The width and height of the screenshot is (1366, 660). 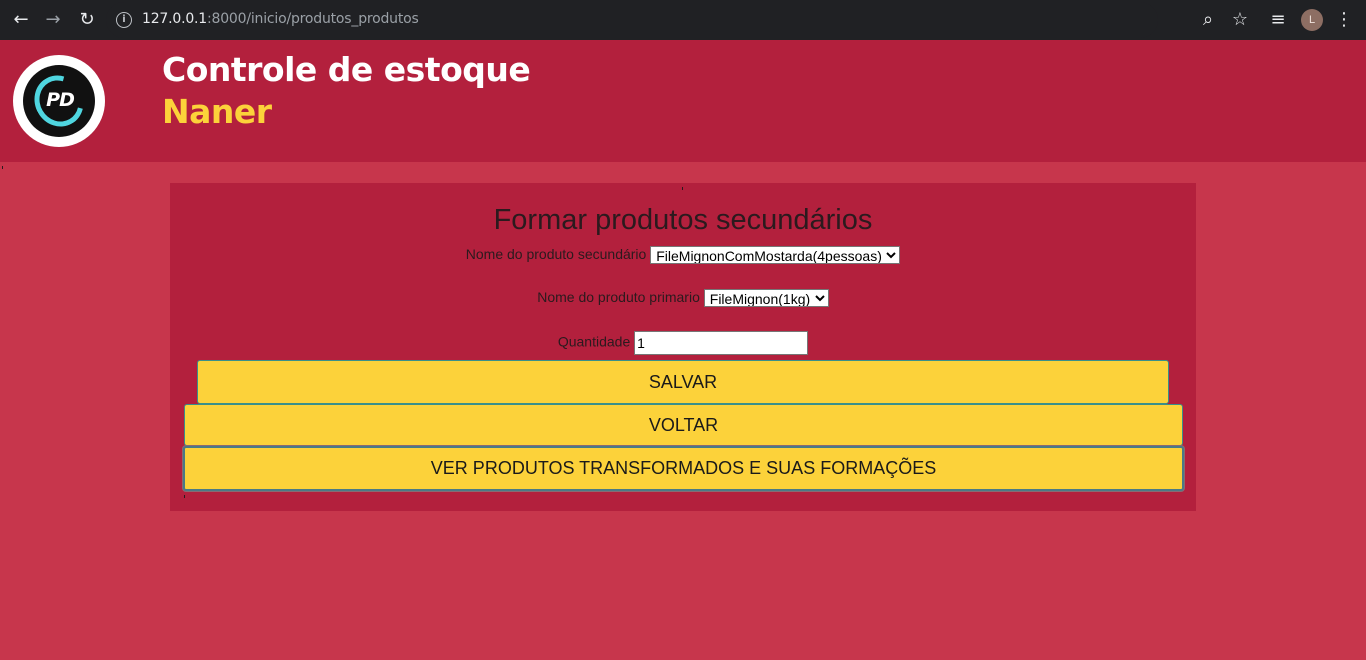 What do you see at coordinates (775, 255) in the screenshot?
I see `secondary-product-select: FileMignonComMostarda(4pessoas)` at bounding box center [775, 255].